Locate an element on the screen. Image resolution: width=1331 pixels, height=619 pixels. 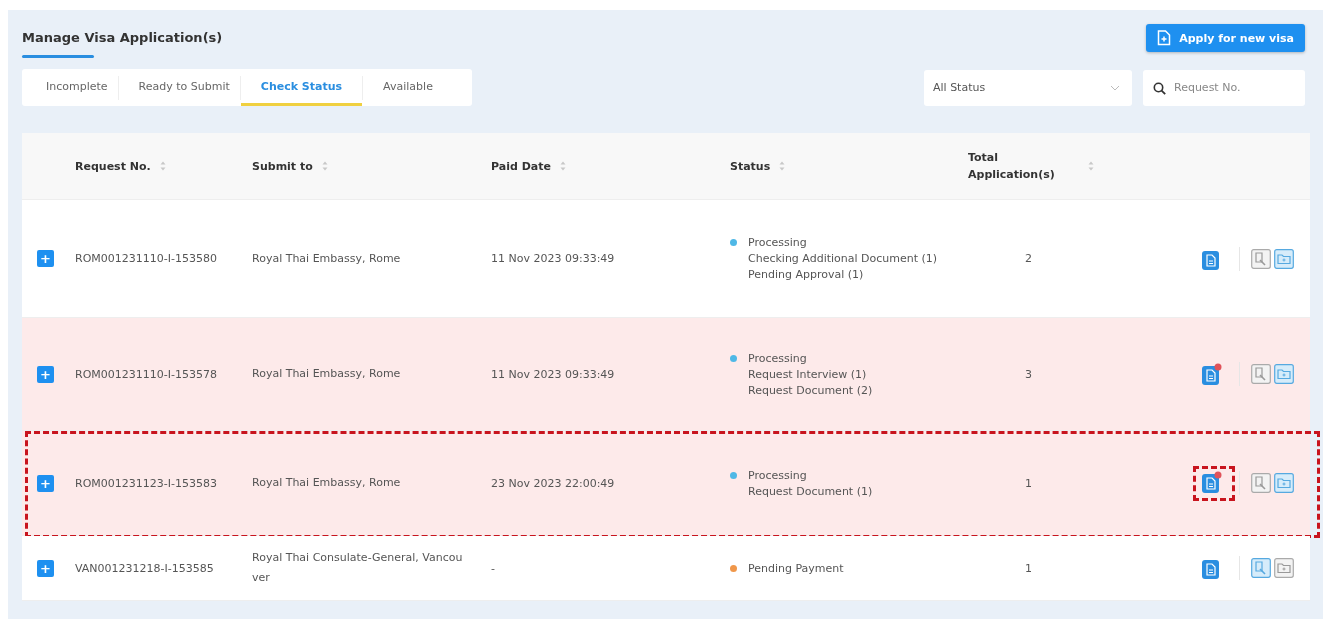
column-header: Total Application(s) is located at coordinates (1012, 166).